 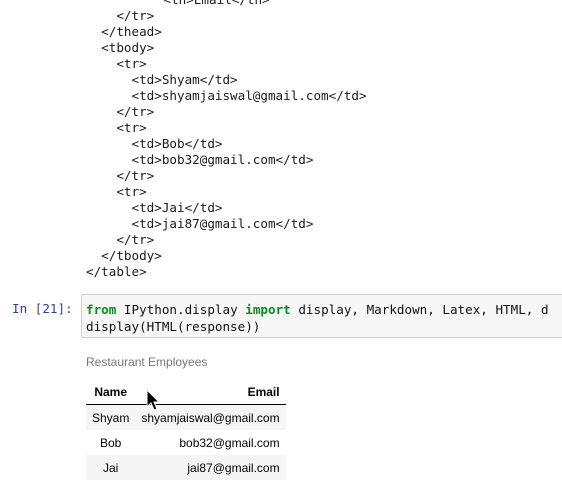 I want to click on table-row: Bob bob32@gmail.com, so click(x=186, y=442).